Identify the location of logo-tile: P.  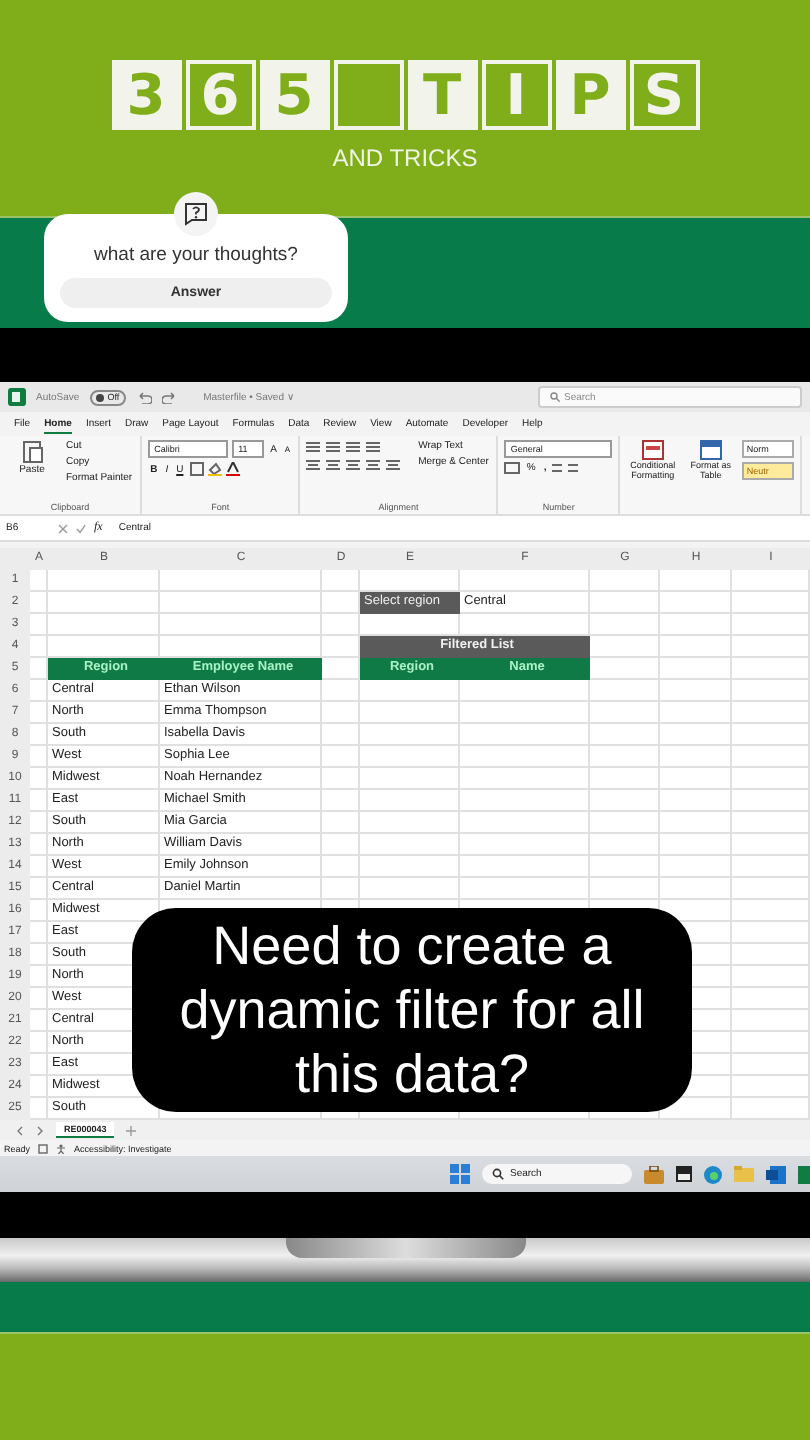
(590, 95).